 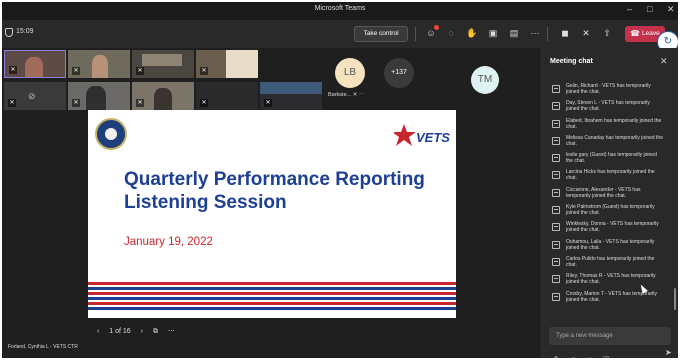 What do you see at coordinates (493, 33) in the screenshot?
I see `rooms-icon: ▣` at bounding box center [493, 33].